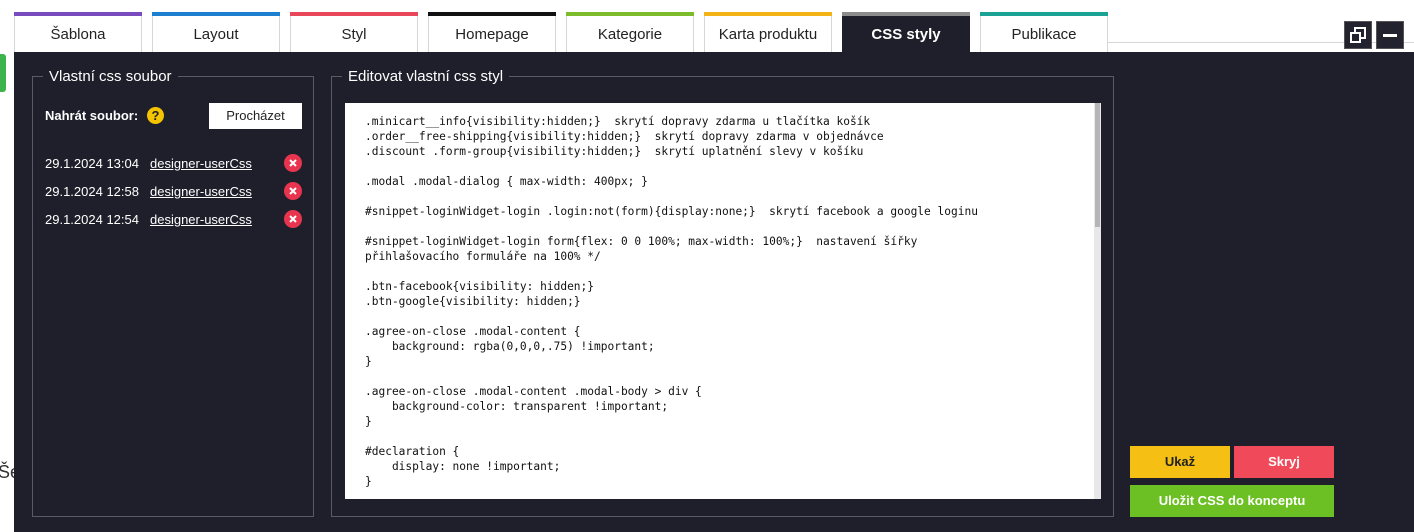 The height and width of the screenshot is (532, 1414). I want to click on browse-button: Procházet, so click(255, 116).